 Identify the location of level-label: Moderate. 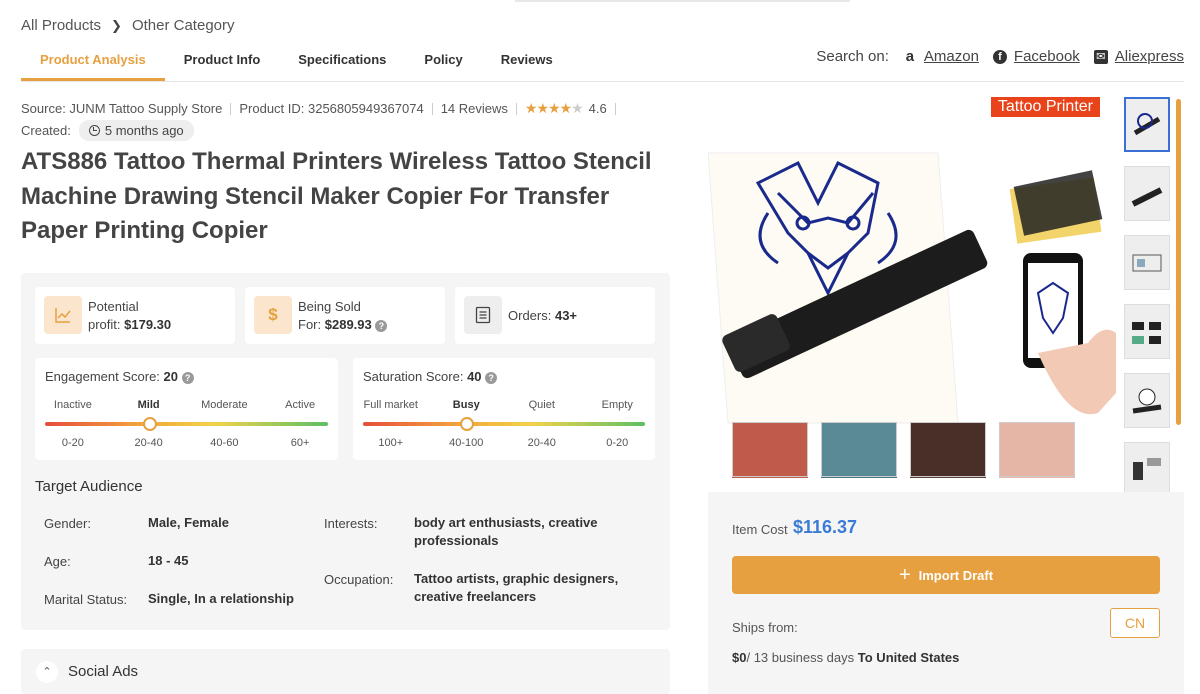
(224, 405).